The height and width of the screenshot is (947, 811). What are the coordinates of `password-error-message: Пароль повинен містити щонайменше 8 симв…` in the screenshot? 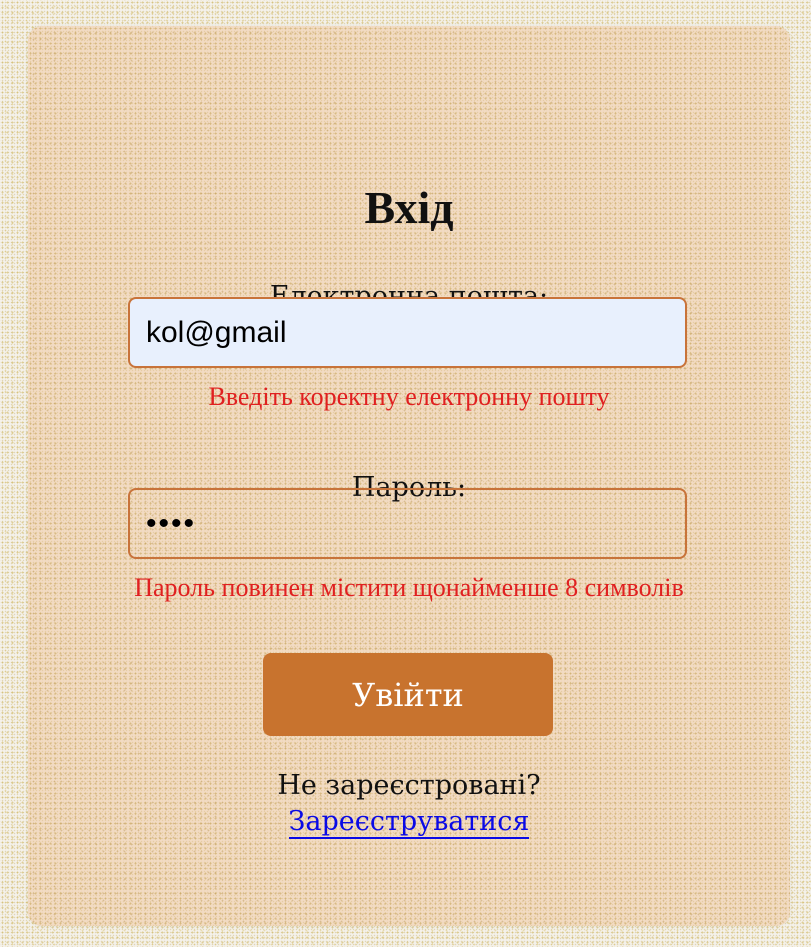 It's located at (409, 587).